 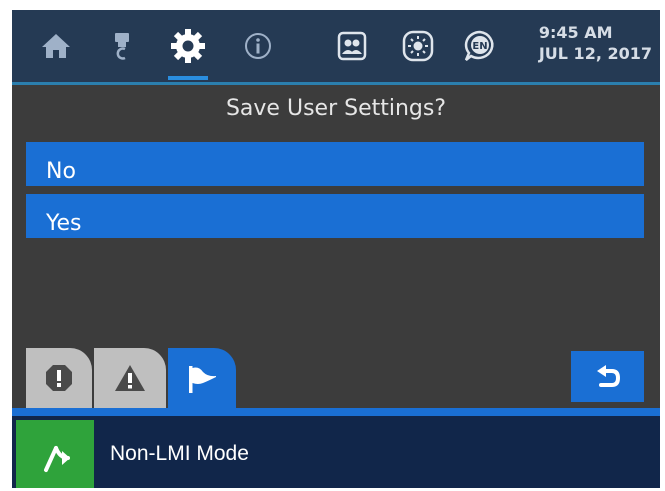 I want to click on critical-alert-icon, so click(x=59, y=378).